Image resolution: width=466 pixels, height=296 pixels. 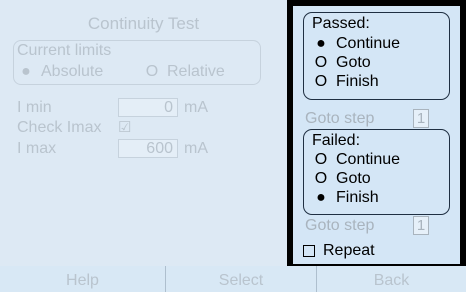 I want to click on failed-continue-label: Continue, so click(x=368, y=159).